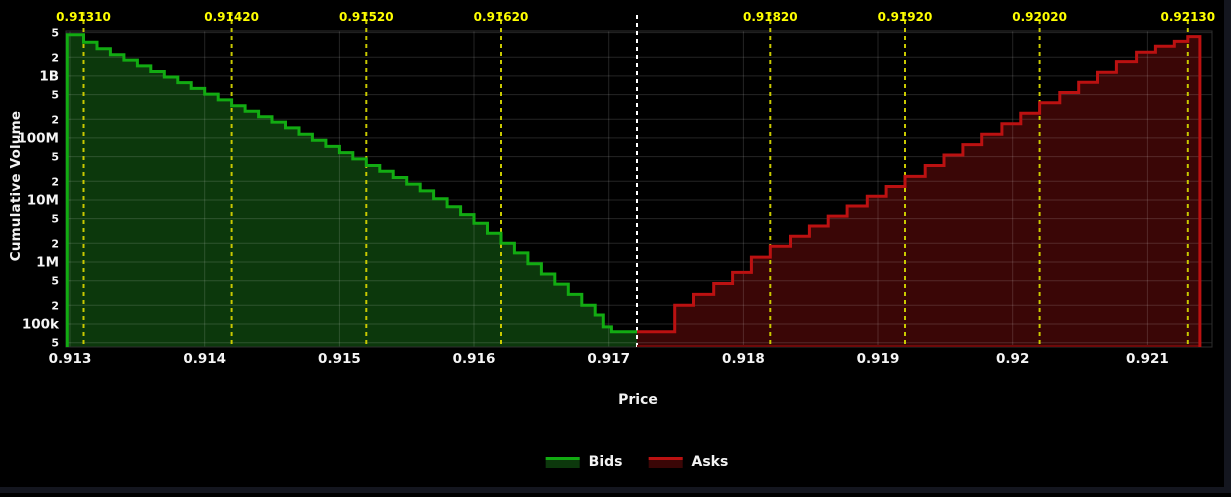 The height and width of the screenshot is (497, 1231). I want to click on window-edge-right, so click(1227, 246).